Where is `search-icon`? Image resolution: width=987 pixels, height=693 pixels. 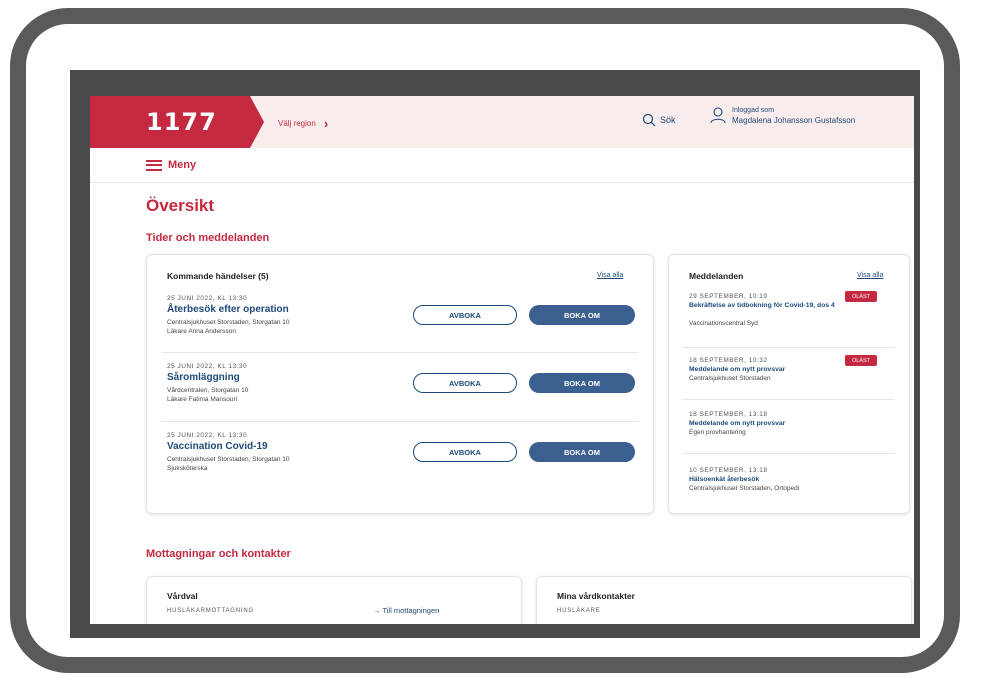
search-icon is located at coordinates (649, 120).